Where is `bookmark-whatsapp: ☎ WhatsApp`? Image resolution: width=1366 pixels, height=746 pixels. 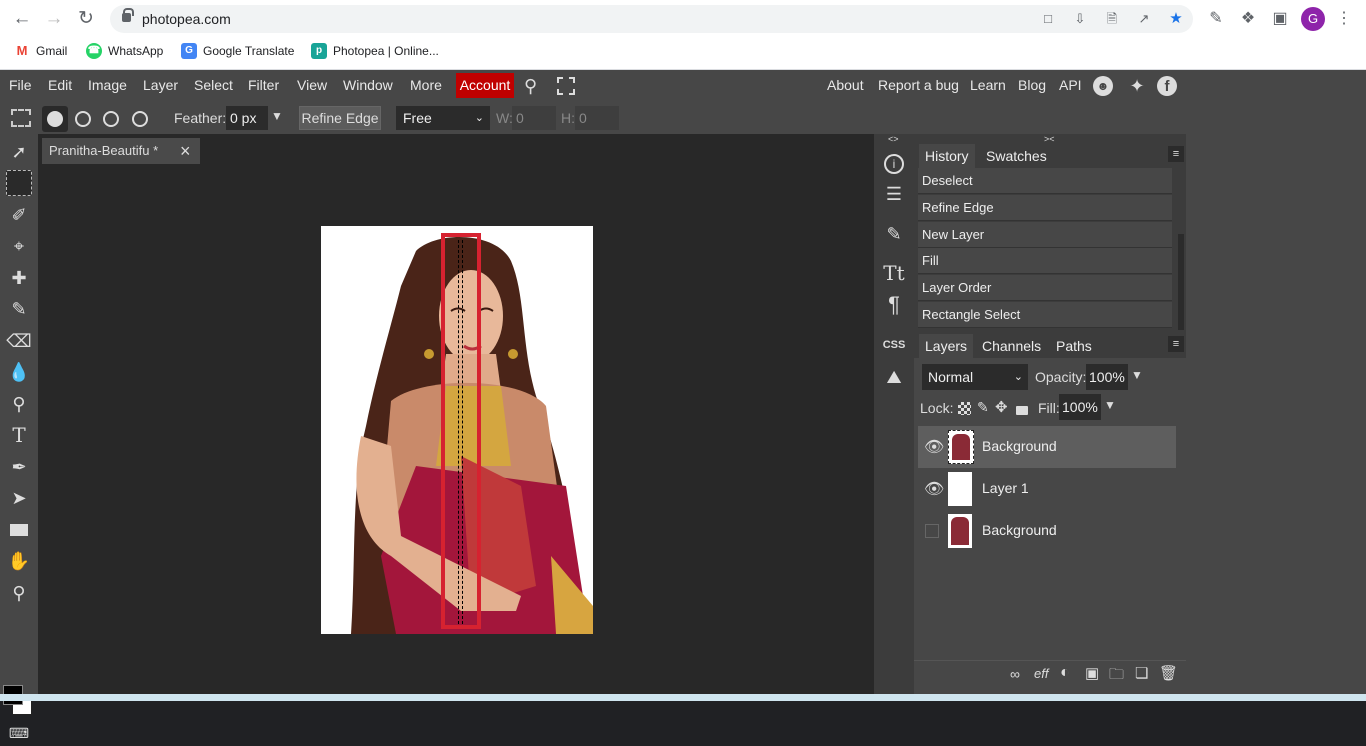 bookmark-whatsapp: ☎ WhatsApp is located at coordinates (124, 51).